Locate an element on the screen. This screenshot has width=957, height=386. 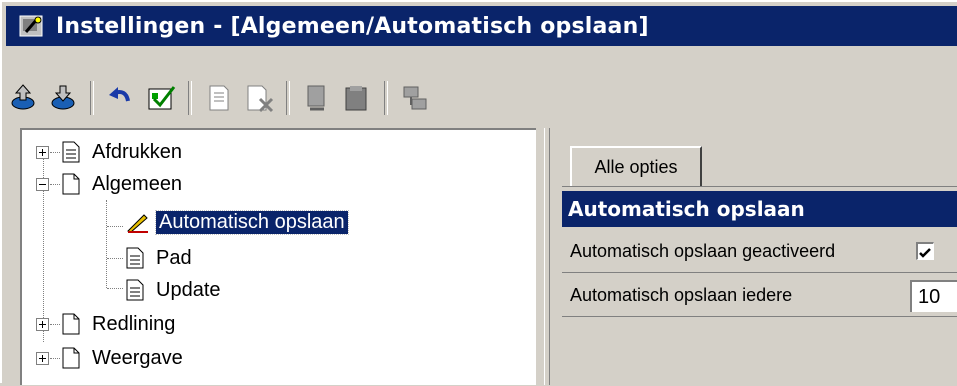
settings-app-icon is located at coordinates (32, 26).